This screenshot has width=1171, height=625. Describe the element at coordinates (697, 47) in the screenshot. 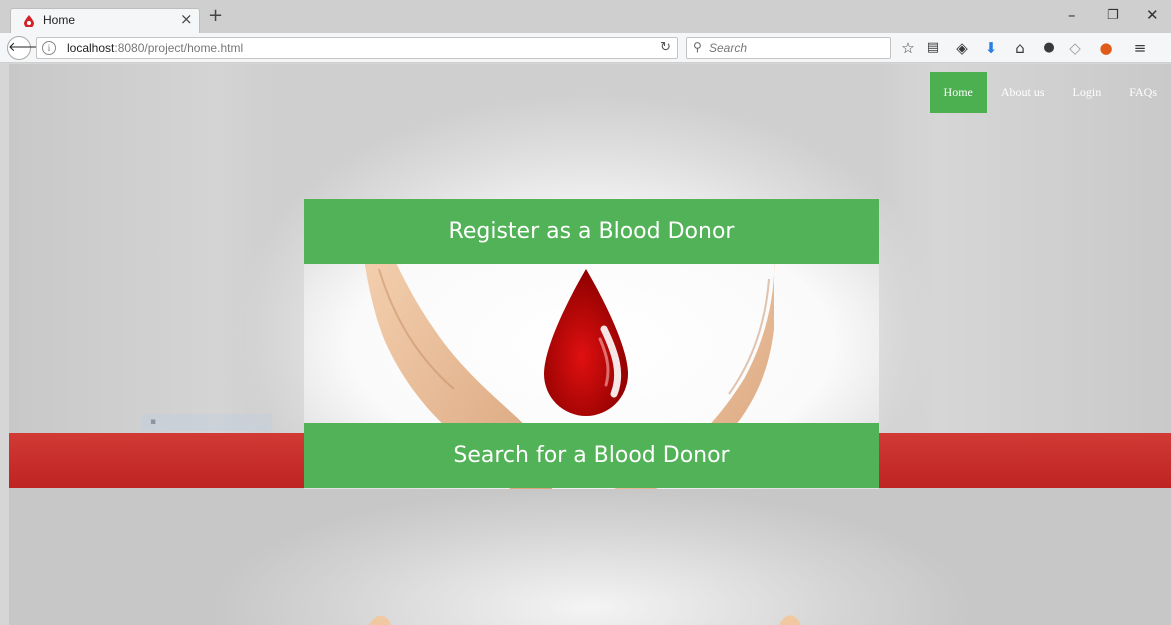

I see `search-icon: ⚲` at that location.